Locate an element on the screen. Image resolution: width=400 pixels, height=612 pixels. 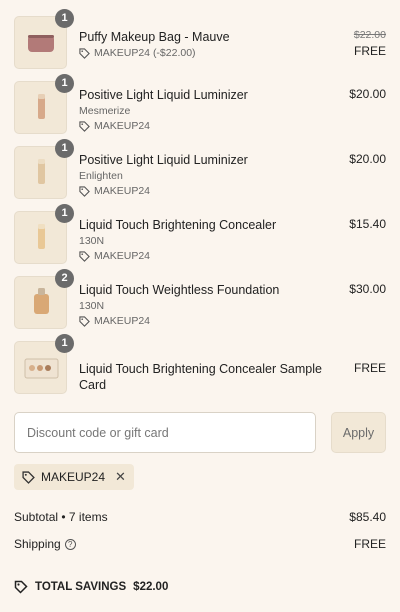
subtotal-value: $85.40 is located at coordinates (367, 517).